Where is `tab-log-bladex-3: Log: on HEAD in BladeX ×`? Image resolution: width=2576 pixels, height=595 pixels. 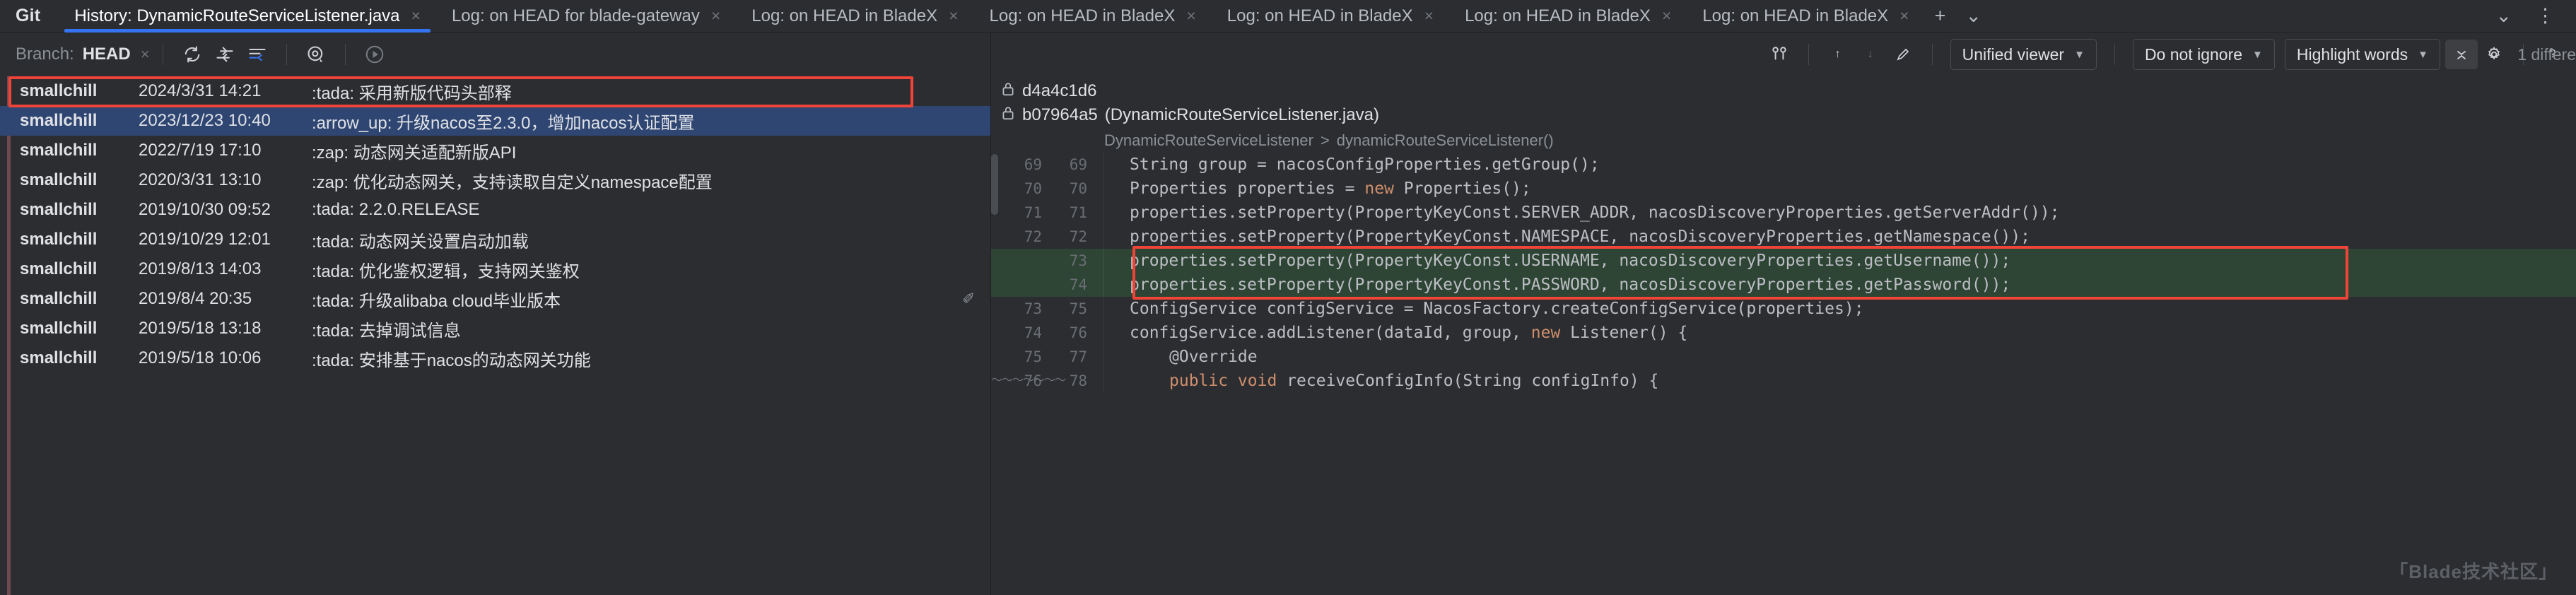 tab-log-bladex-3: Log: on HEAD in BladeX × is located at coordinates (1331, 16).